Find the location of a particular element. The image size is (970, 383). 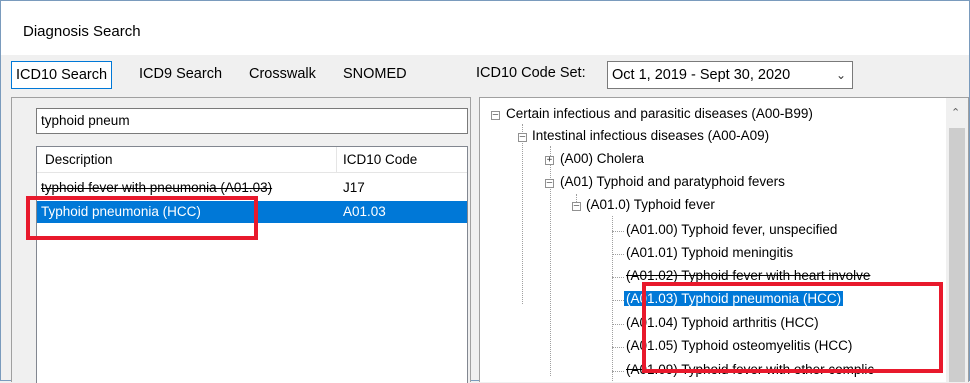

results-header: Description ICD10 Code is located at coordinates (252, 160).